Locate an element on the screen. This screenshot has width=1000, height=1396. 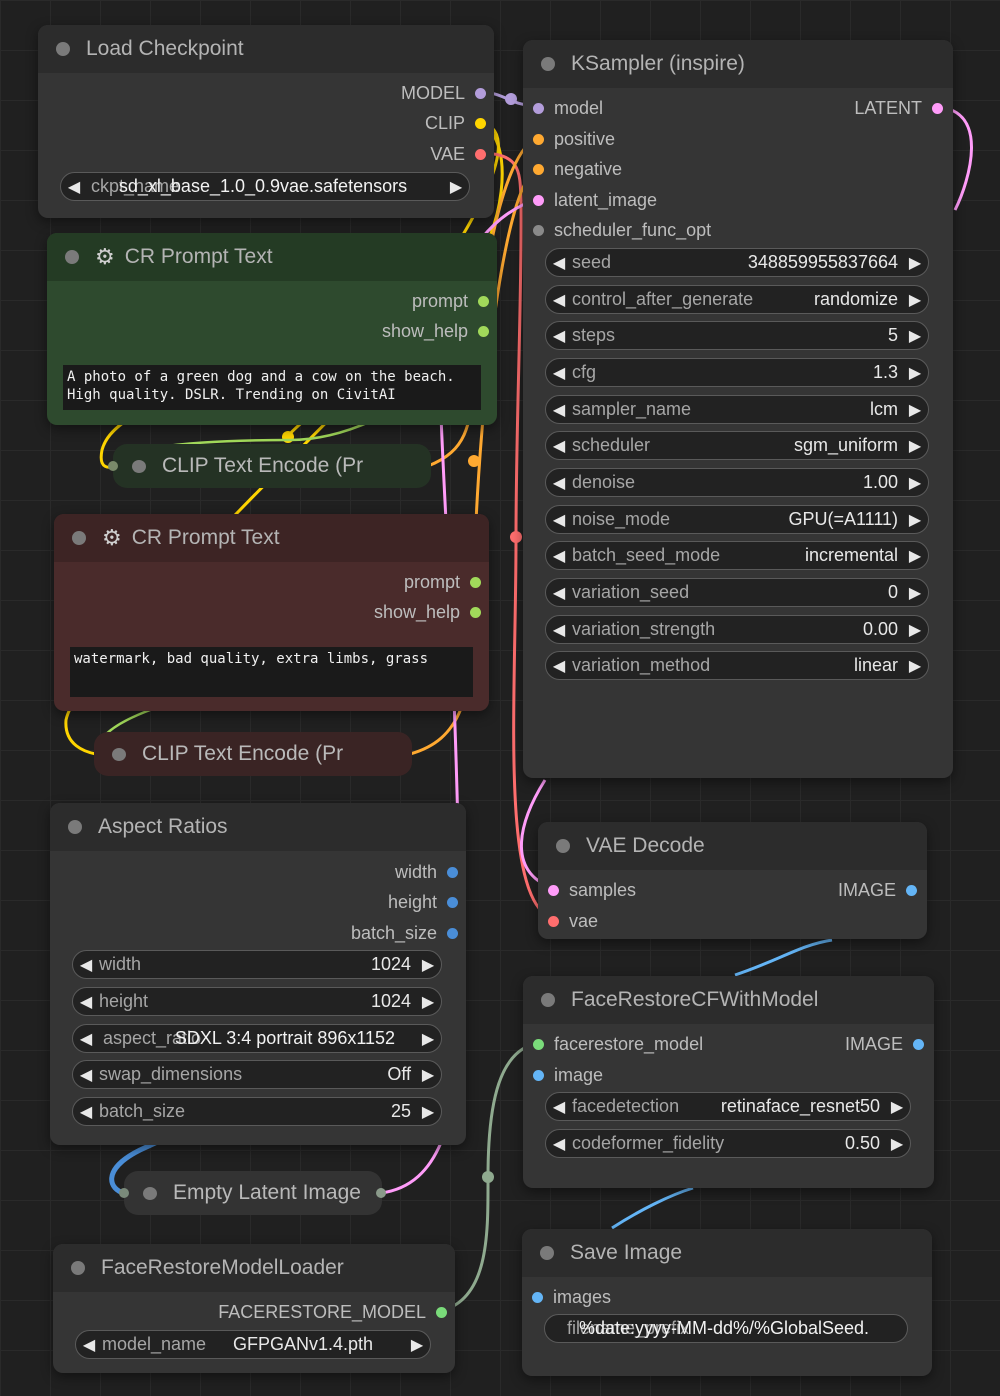
input-dot is located at coordinates (124, 1193).